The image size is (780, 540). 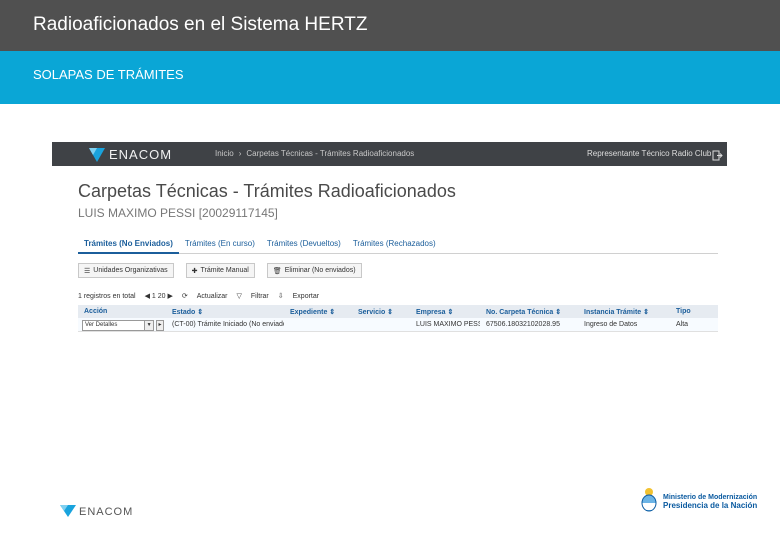 What do you see at coordinates (611, 324) in the screenshot?
I see `instancia-cell: Ingreso de Datos` at bounding box center [611, 324].